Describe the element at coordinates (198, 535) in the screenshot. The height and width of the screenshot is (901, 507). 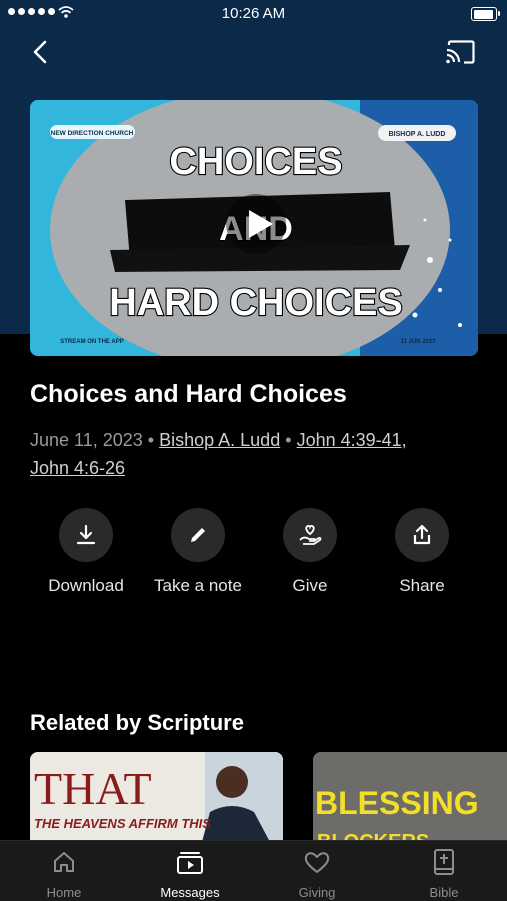
I see `pencil-icon` at that location.